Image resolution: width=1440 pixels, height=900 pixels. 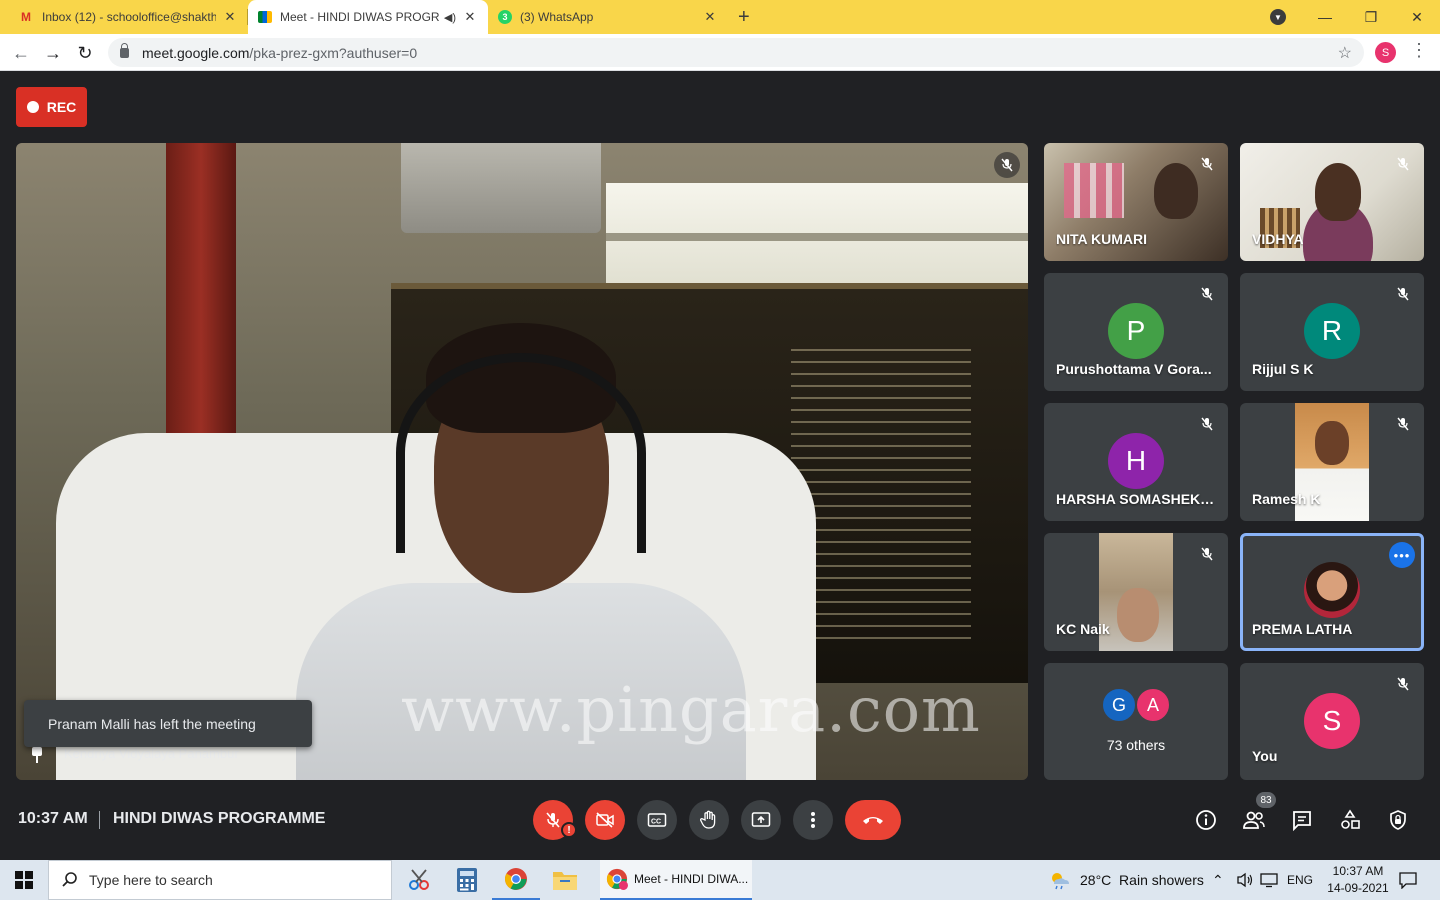 What do you see at coordinates (265, 17) in the screenshot?
I see `google-meet-icon` at bounding box center [265, 17].